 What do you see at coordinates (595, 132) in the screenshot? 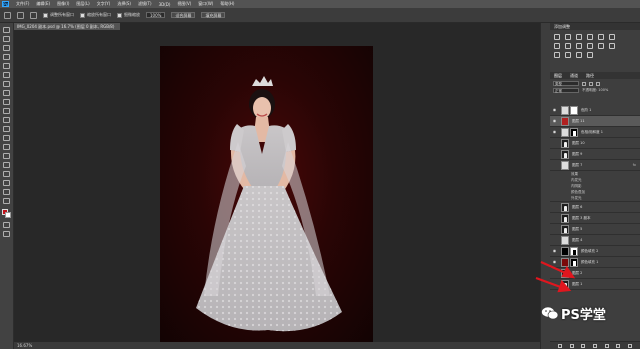
I see `layer-row: ◉ 色相/饱和度 1` at bounding box center [595, 132].